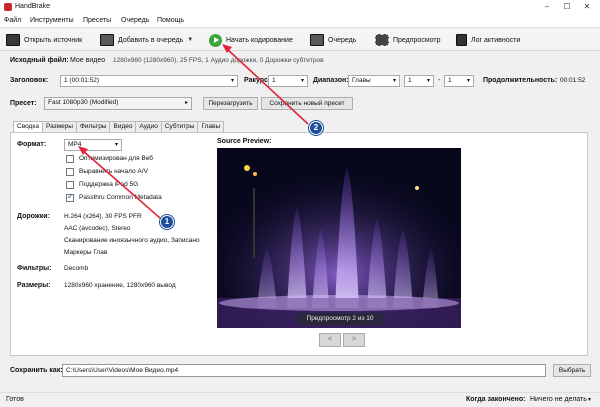  What do you see at coordinates (410, 80) in the screenshot?
I see `range-from-value: 1` at bounding box center [410, 80].